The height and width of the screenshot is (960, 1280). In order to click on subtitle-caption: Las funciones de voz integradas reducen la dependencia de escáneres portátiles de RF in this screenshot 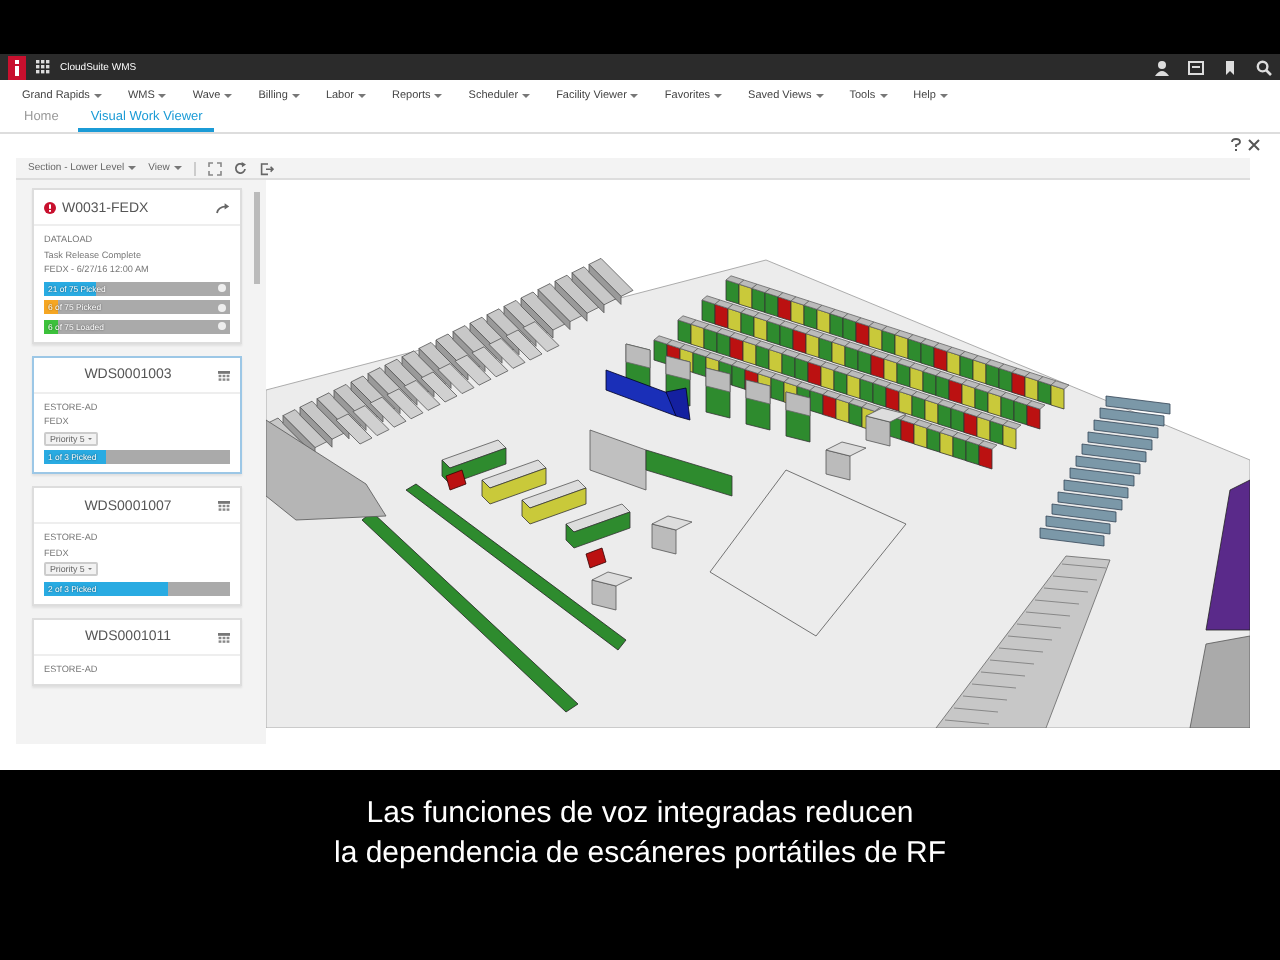, I will do `click(640, 834)`.